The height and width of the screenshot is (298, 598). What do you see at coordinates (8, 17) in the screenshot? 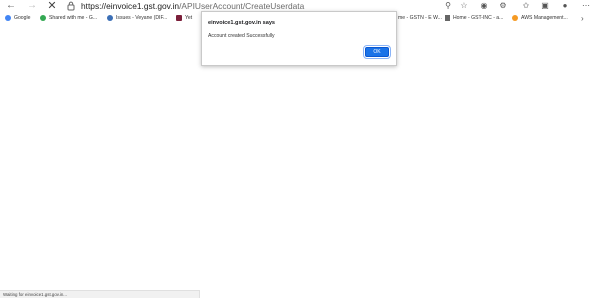
I see `google-favicon-icon` at bounding box center [8, 17].